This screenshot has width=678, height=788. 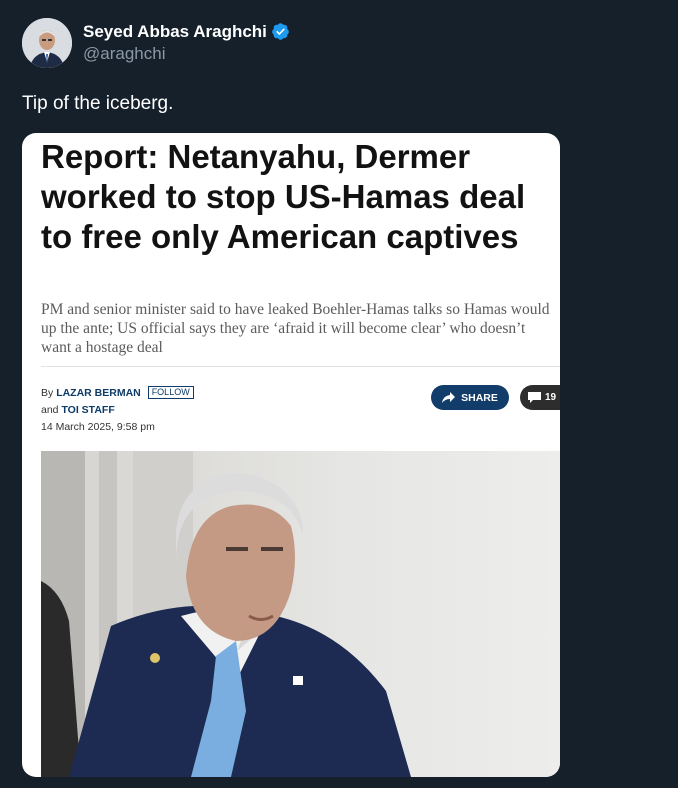 What do you see at coordinates (170, 392) in the screenshot?
I see `follow-button: FOLLOW` at bounding box center [170, 392].